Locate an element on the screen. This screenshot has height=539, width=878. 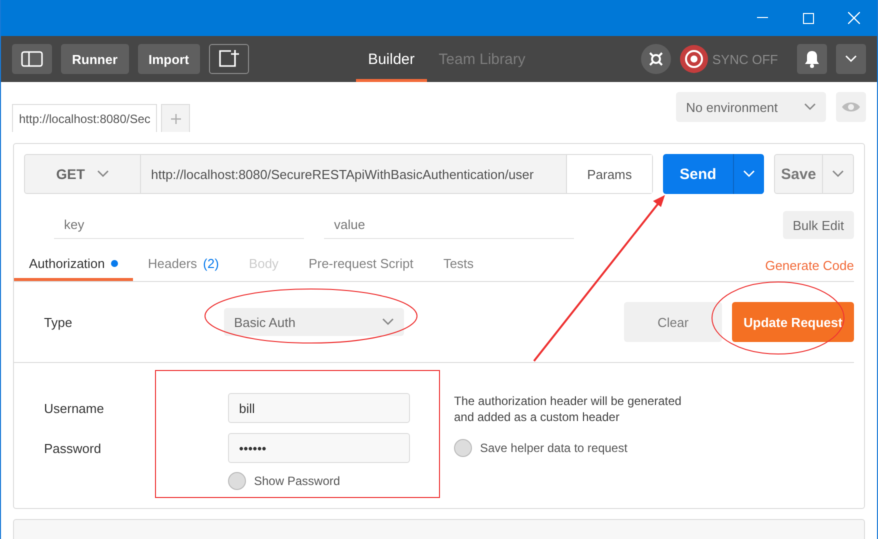
section-tab: Authorization is located at coordinates (73, 265).